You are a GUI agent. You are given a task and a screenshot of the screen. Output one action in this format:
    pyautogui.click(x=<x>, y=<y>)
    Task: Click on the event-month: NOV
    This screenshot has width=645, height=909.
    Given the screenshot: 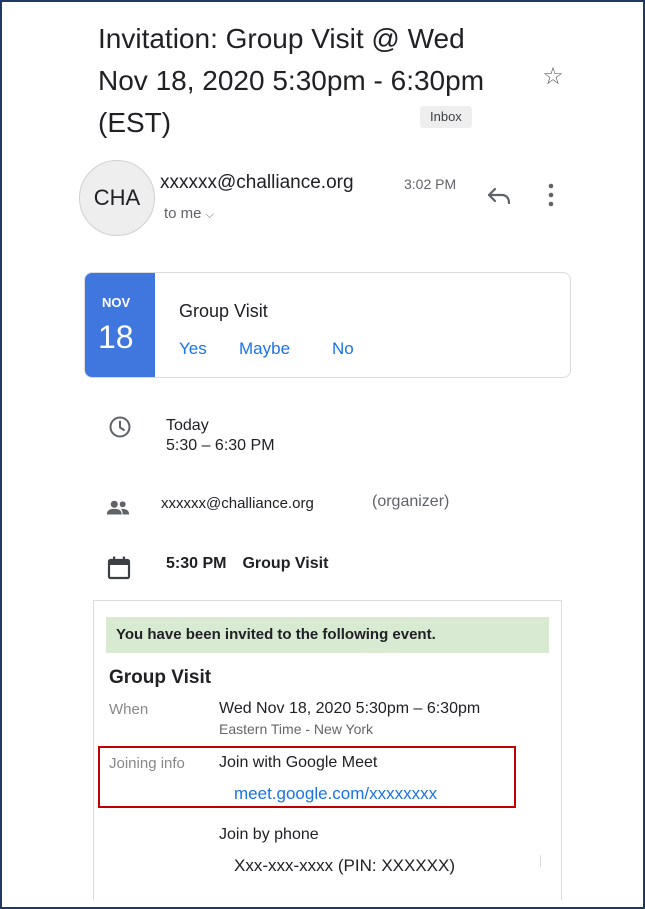 What is the action you would take?
    pyautogui.click(x=116, y=302)
    